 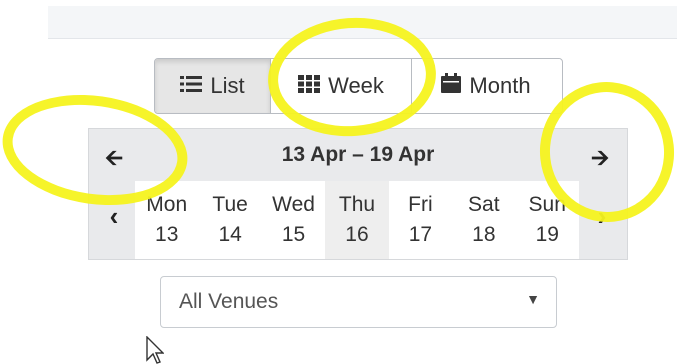 What do you see at coordinates (547, 220) in the screenshot?
I see `day-sun: Sun 19` at bounding box center [547, 220].